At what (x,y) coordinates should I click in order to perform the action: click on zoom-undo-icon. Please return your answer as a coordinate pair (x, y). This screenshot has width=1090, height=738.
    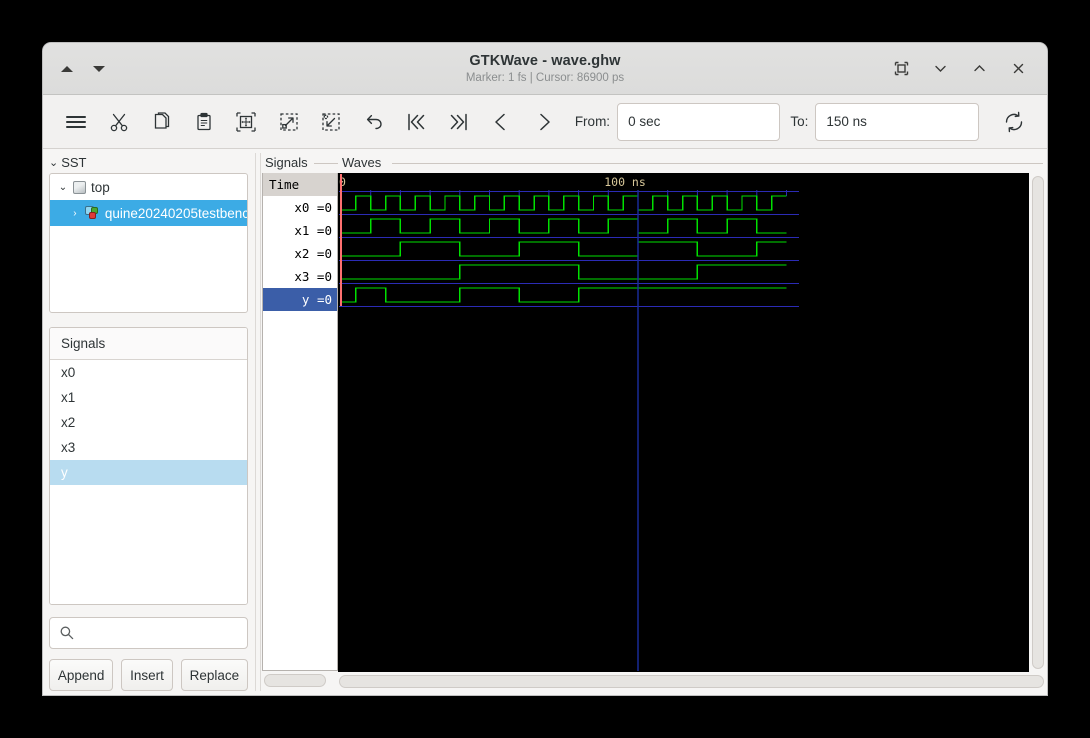
    Looking at the image, I should click on (373, 122).